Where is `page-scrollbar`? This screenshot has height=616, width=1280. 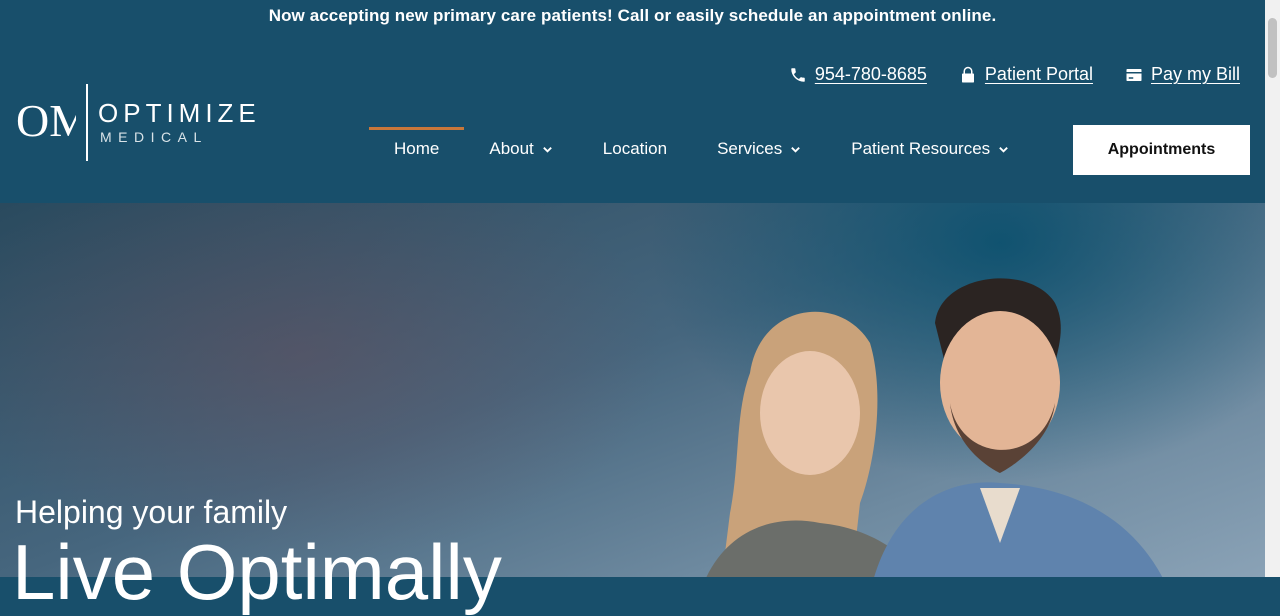
page-scrollbar is located at coordinates (1272, 288).